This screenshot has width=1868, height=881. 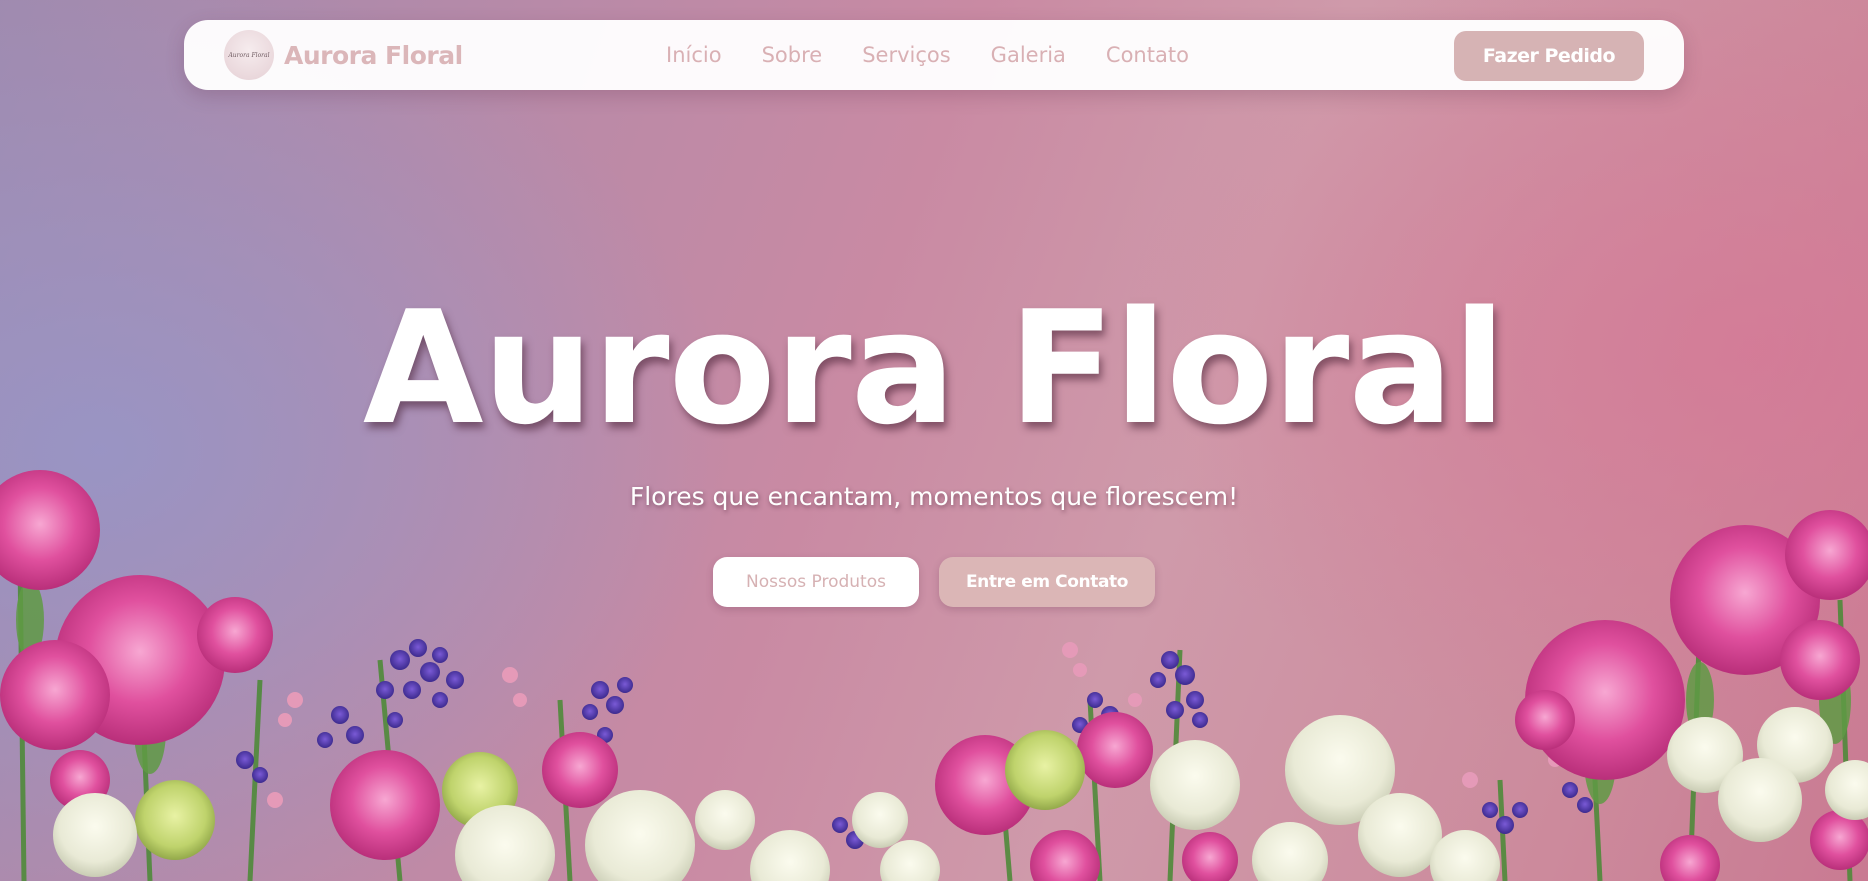 I want to click on hero-title: Aurora Floral, so click(x=934, y=368).